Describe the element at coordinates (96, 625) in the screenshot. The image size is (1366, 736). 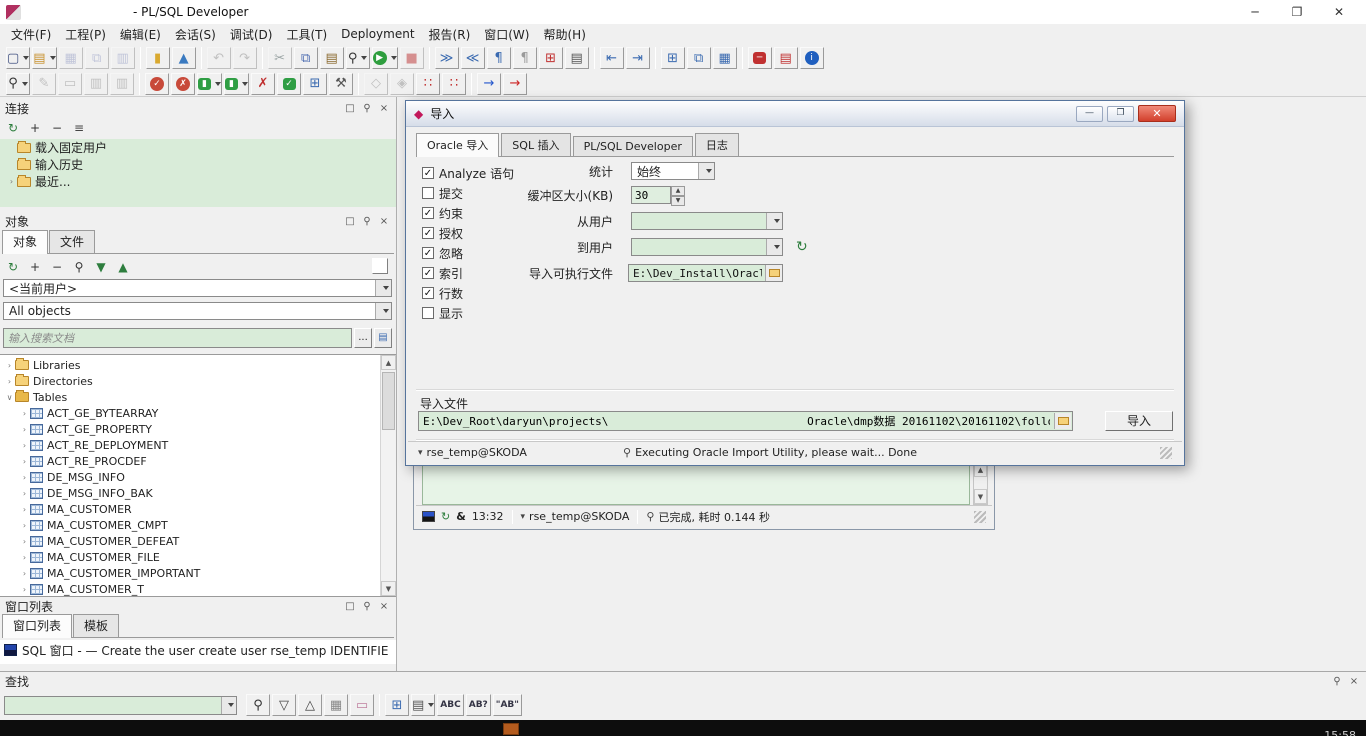
I see `window-list-tab-1: 模板` at that location.